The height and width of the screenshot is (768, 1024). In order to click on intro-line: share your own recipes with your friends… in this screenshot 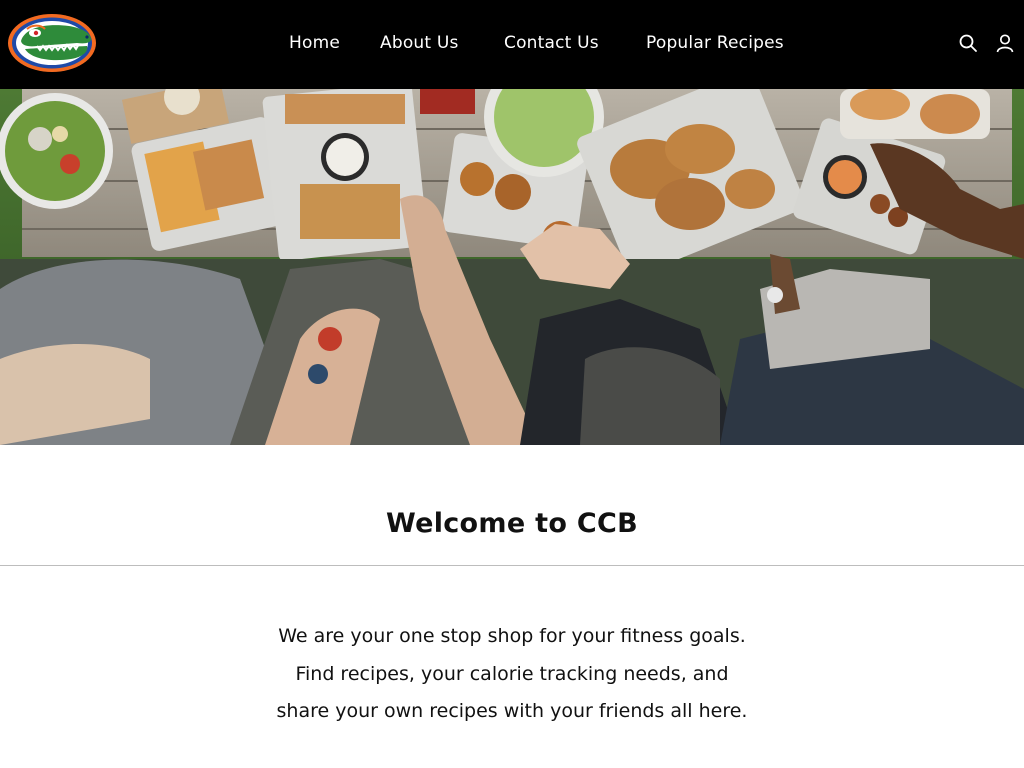, I will do `click(512, 711)`.